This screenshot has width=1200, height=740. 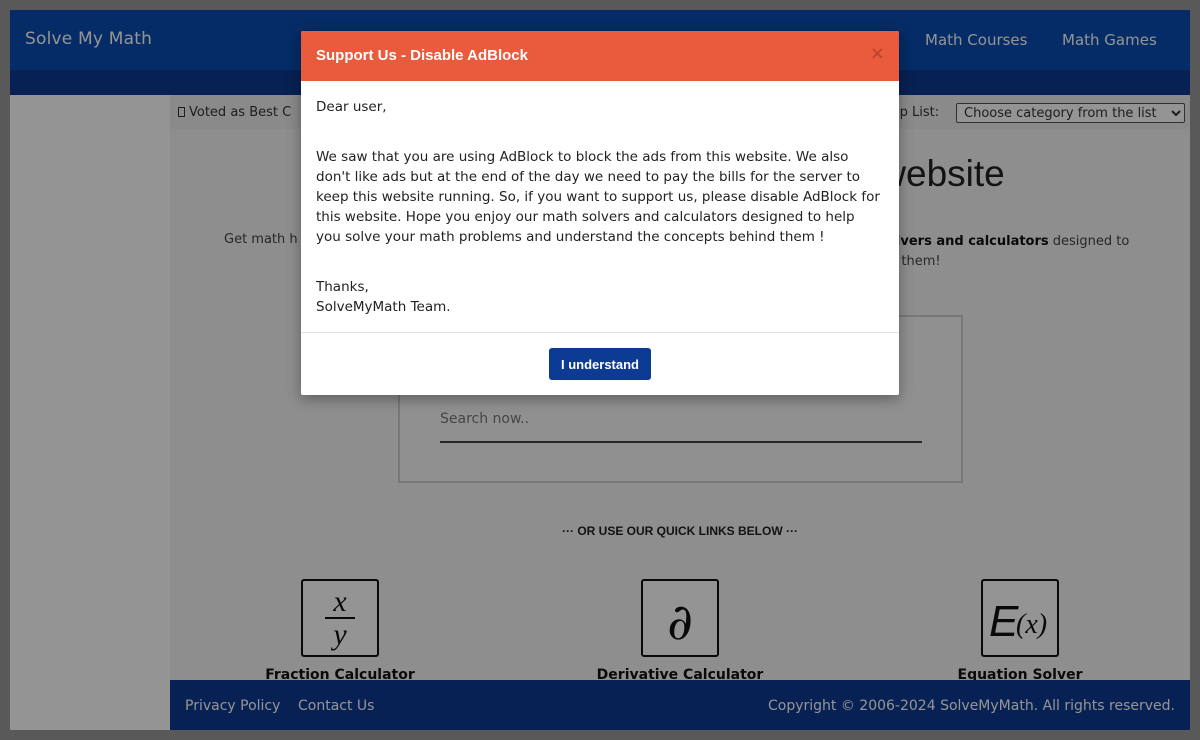 I want to click on i-understand-button: I understand, so click(x=600, y=364).